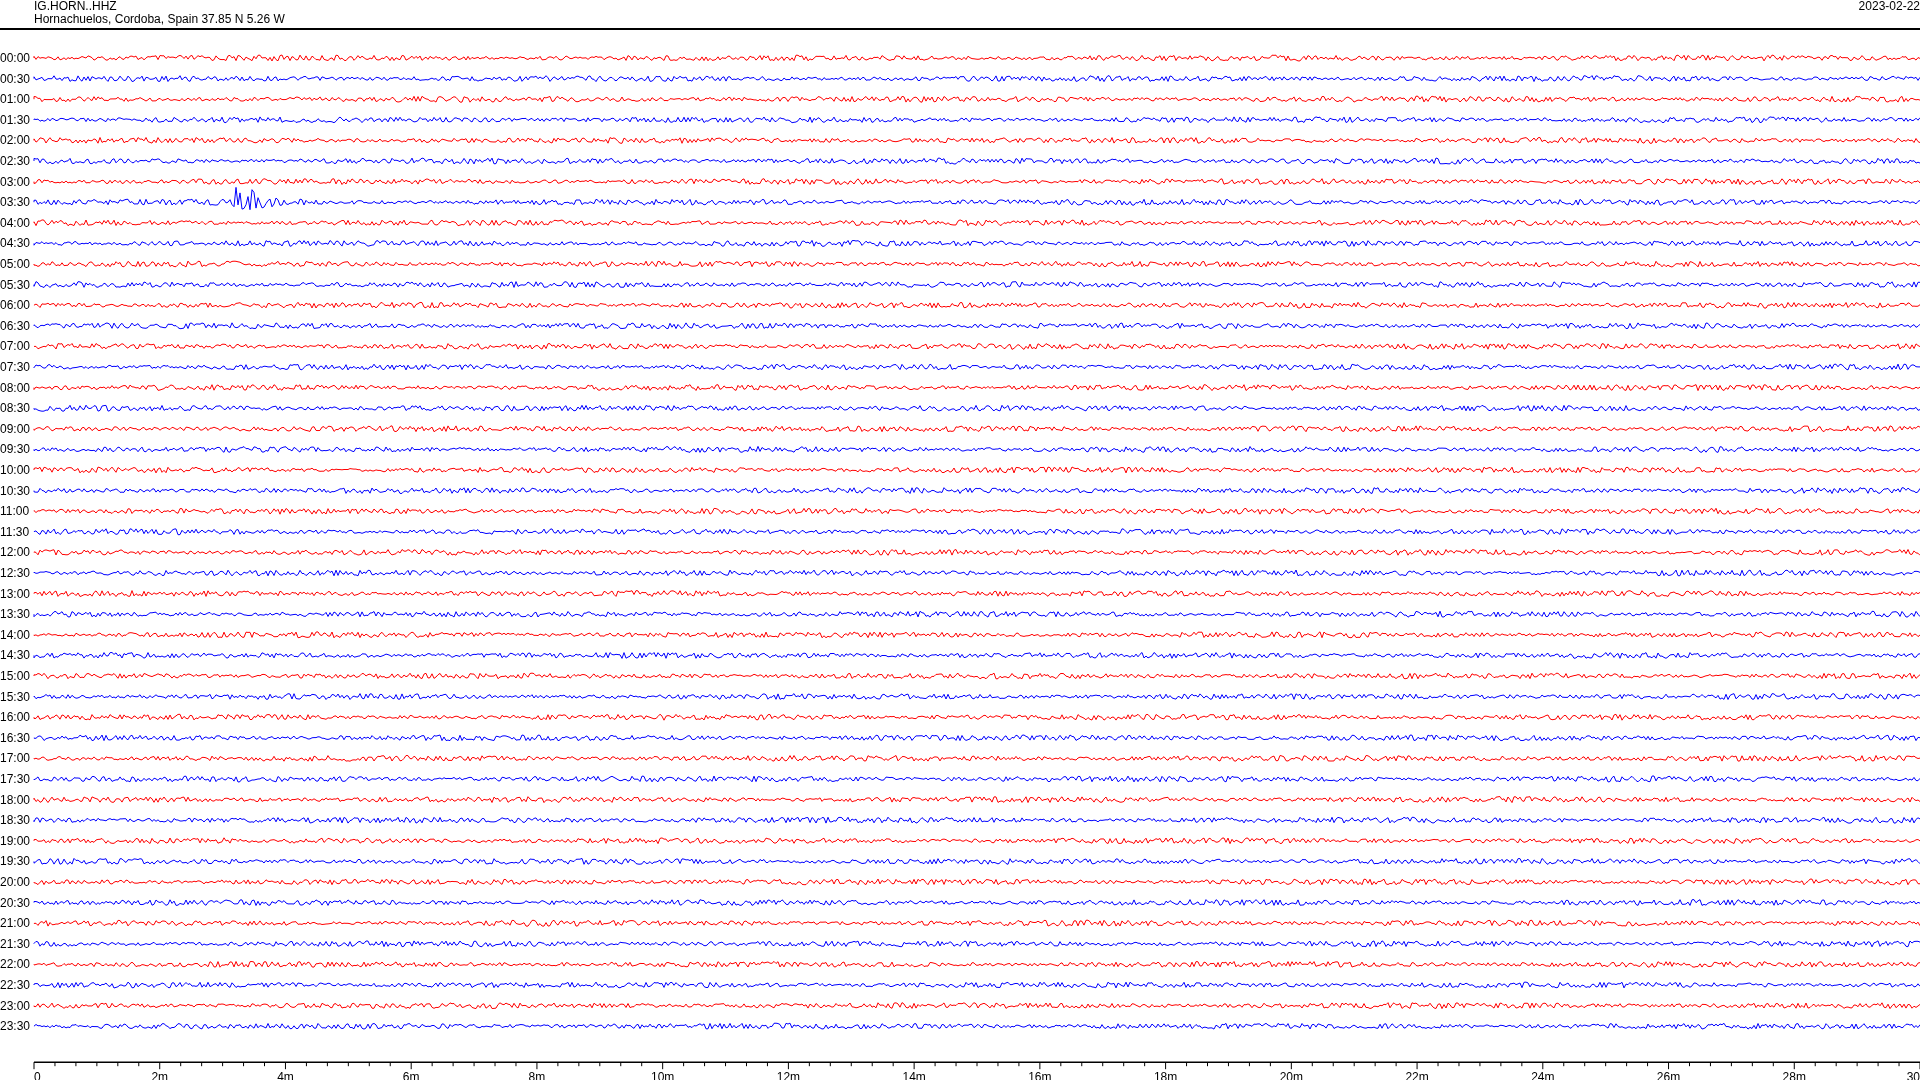 Image resolution: width=1920 pixels, height=1080 pixels. What do you see at coordinates (15, 655) in the screenshot?
I see `time-label: 14:30` at bounding box center [15, 655].